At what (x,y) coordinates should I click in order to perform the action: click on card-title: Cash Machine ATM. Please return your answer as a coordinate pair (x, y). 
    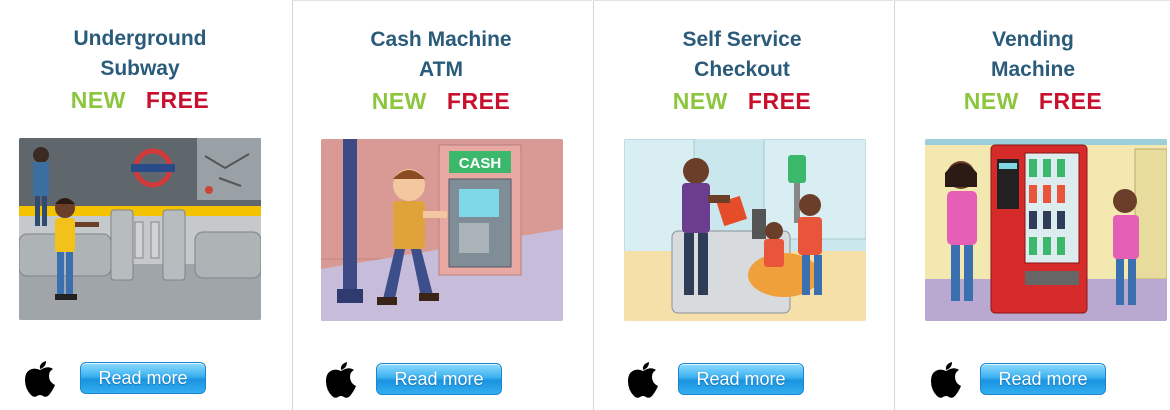
    Looking at the image, I should click on (441, 55).